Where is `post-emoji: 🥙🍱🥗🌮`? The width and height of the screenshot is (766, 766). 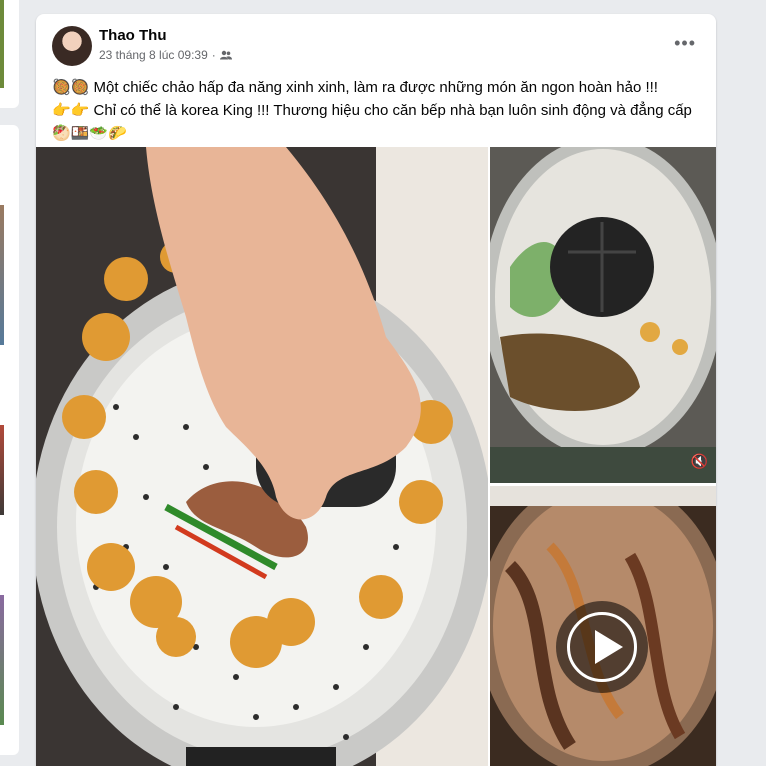 post-emoji: 🥙🍱🥗🌮 is located at coordinates (89, 133).